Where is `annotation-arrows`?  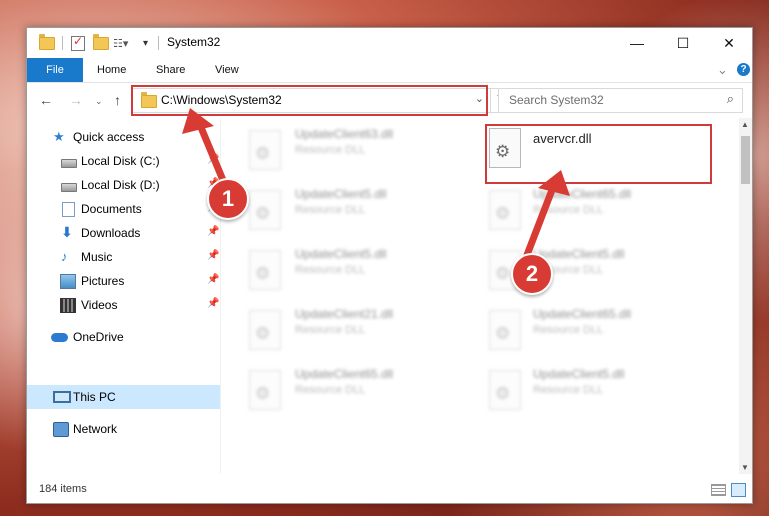
annotation-arrows is located at coordinates (376, 183).